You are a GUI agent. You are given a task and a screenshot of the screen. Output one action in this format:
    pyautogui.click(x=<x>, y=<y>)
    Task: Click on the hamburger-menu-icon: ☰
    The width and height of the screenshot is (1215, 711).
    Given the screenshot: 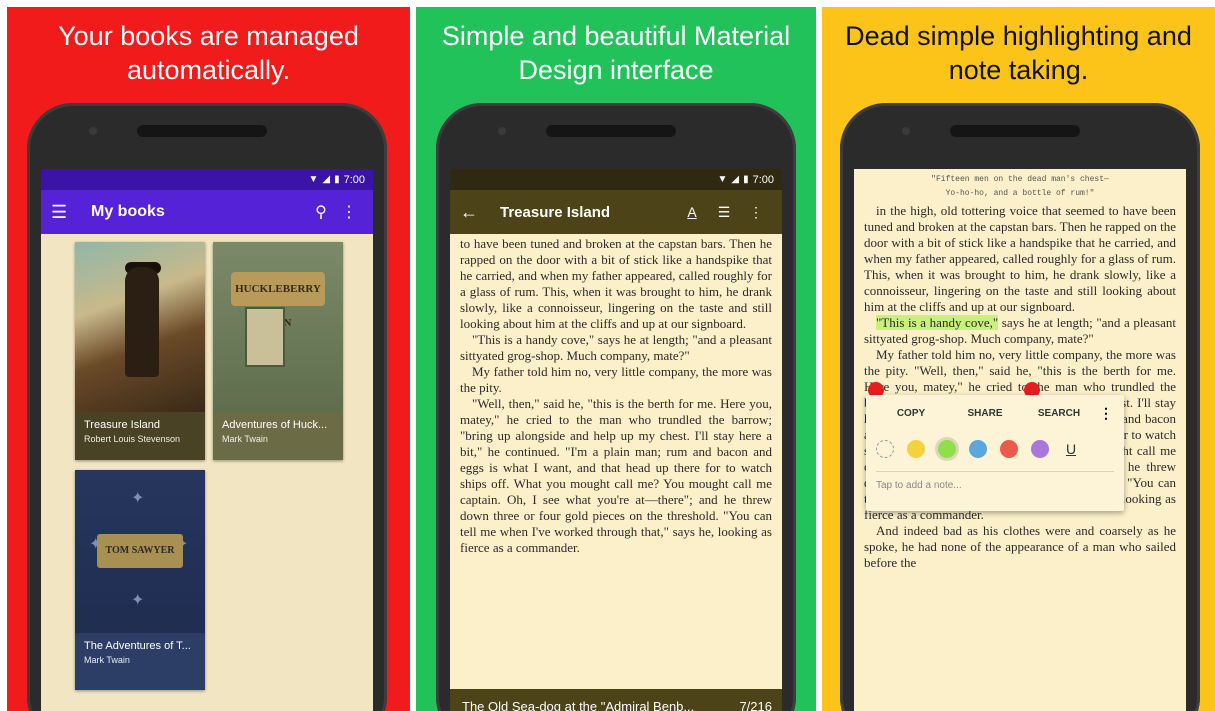 What is the action you would take?
    pyautogui.click(x=71, y=212)
    